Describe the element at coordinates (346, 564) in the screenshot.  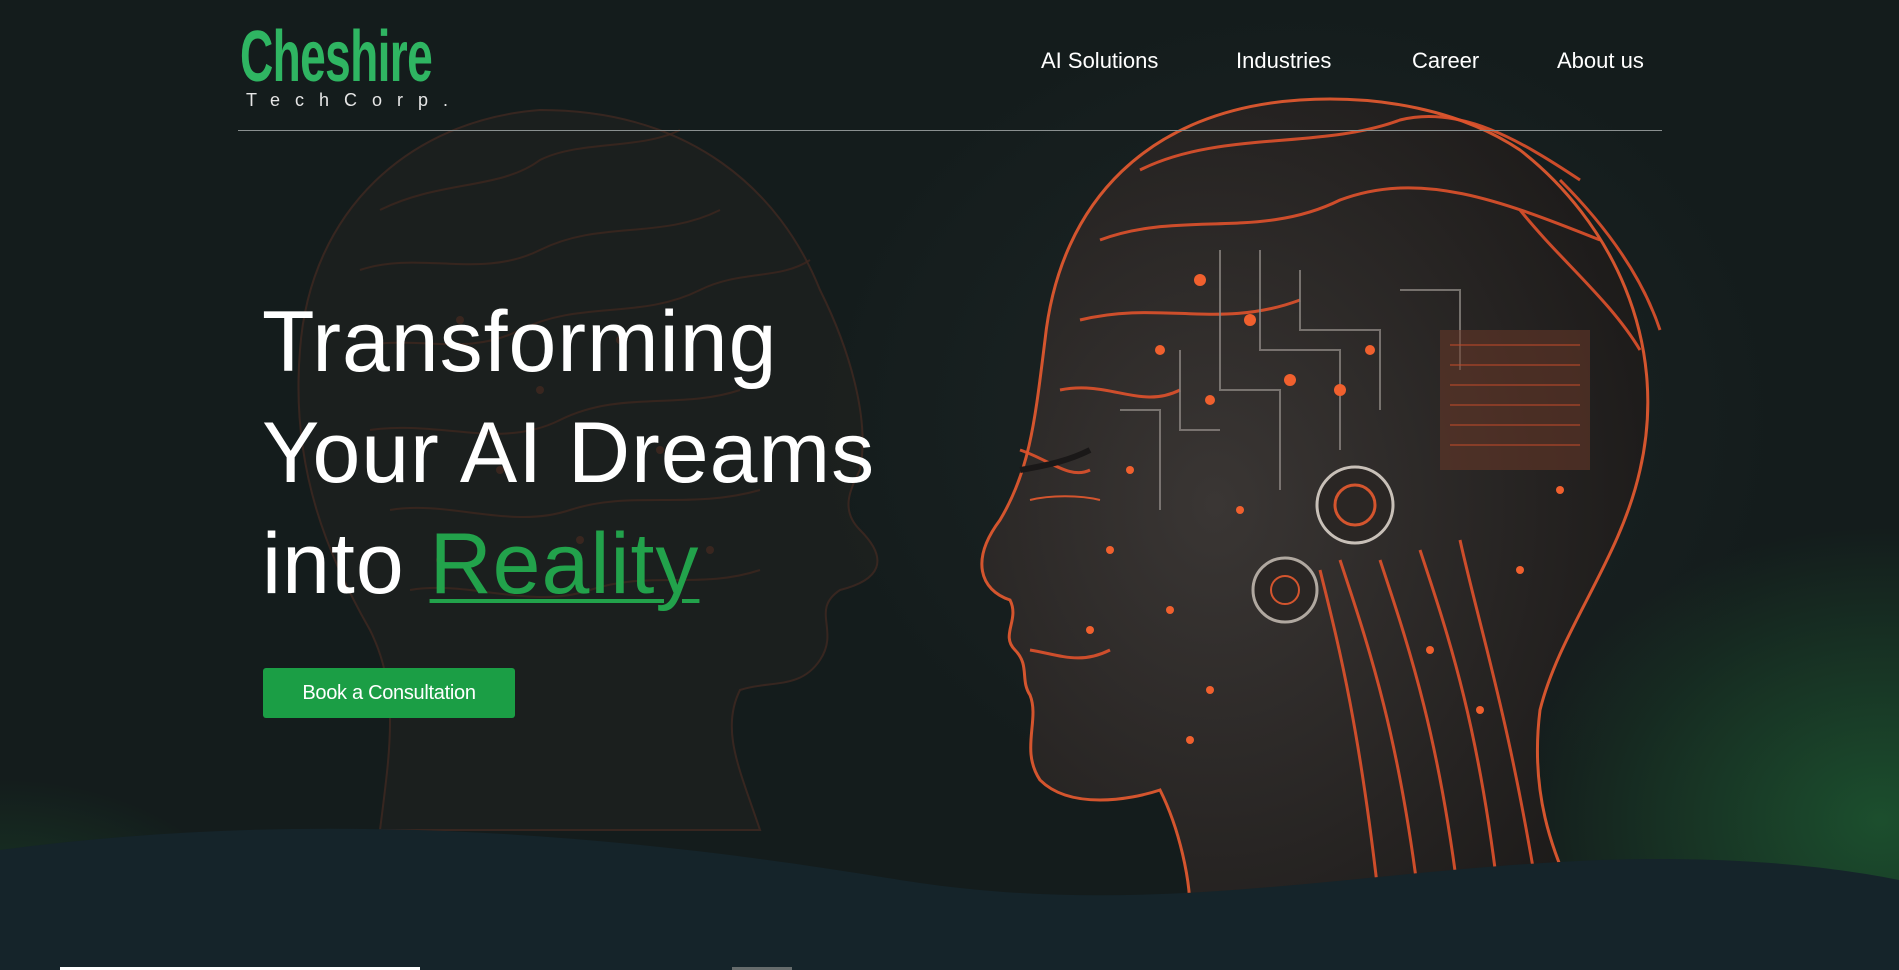
I see `headline-line-3-prefix: into` at that location.